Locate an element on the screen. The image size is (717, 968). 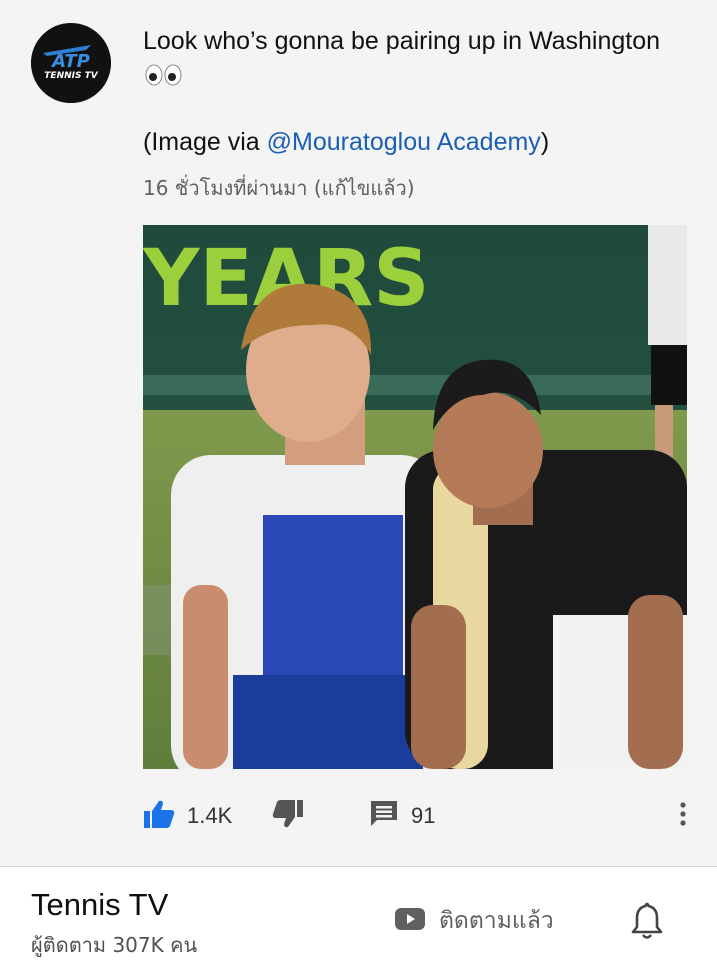
channel-avatar: ATP TENNIS TV is located at coordinates (71, 63).